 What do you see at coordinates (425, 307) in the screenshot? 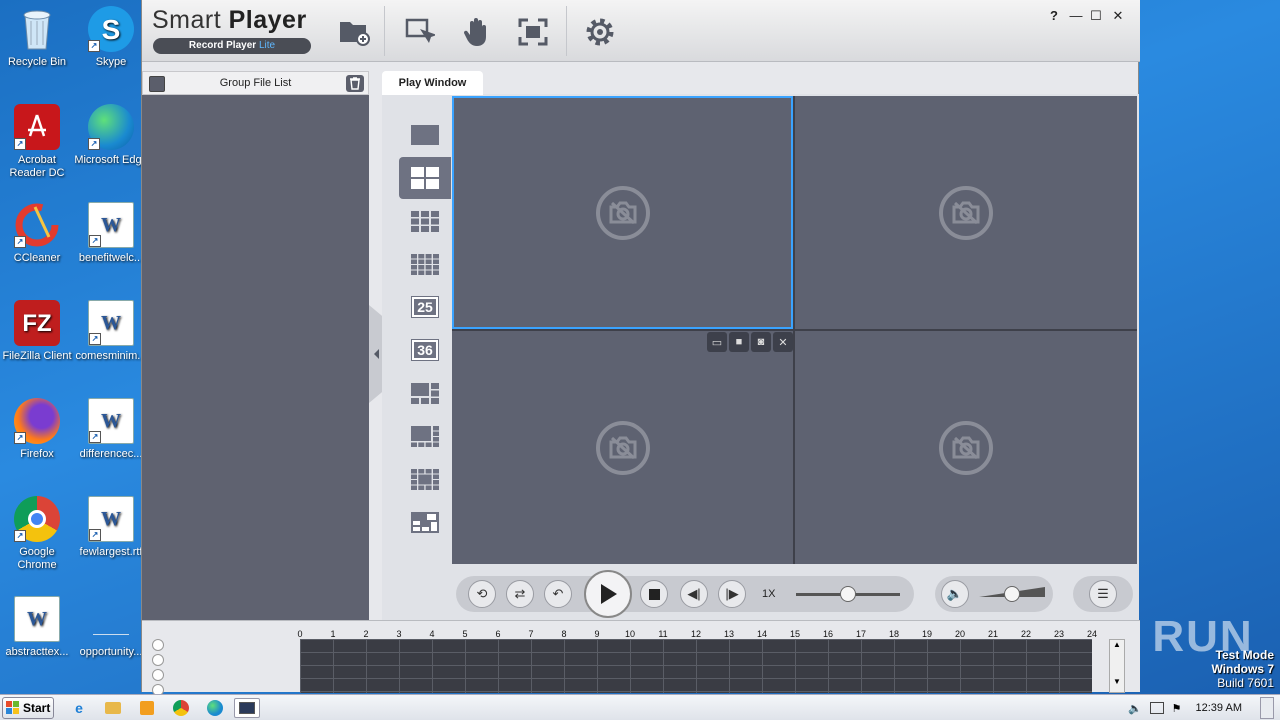
I see `layout-25-button: 25` at bounding box center [425, 307].